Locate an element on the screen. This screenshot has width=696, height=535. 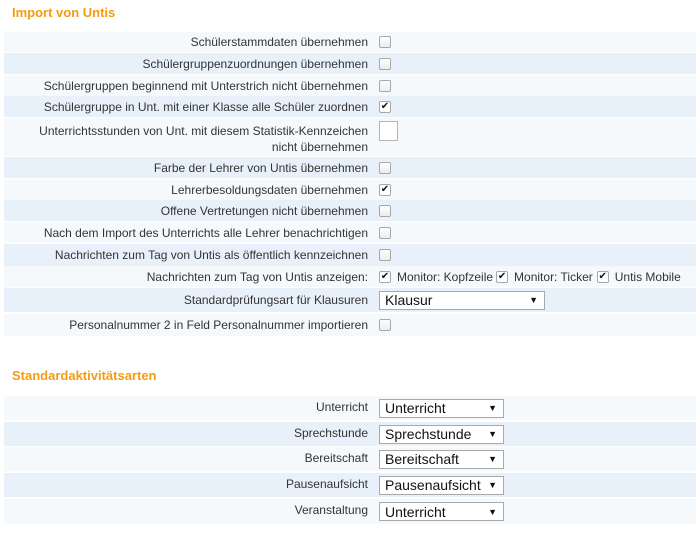
setting-label-text: Schülergruppenzuordnungen übernehmen is located at coordinates (255, 63).